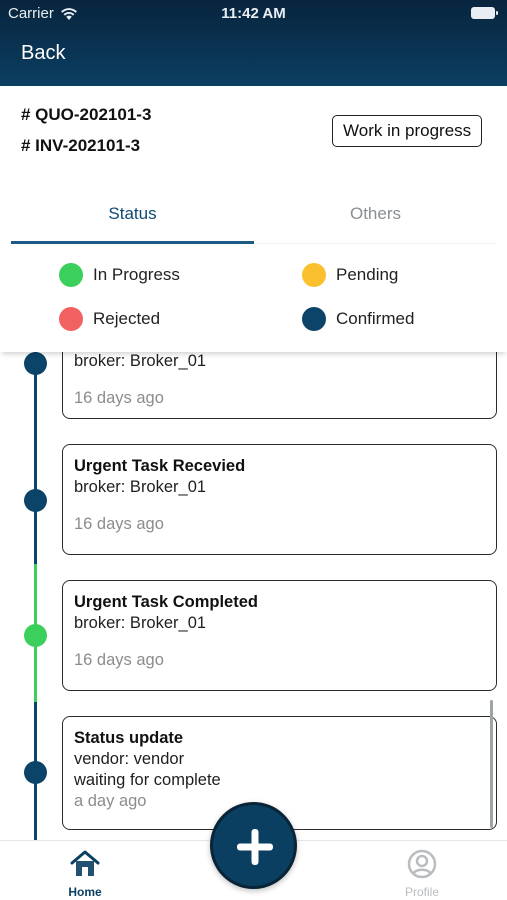  What do you see at coordinates (421, 892) in the screenshot?
I see `tabbar-label: Profile` at bounding box center [421, 892].